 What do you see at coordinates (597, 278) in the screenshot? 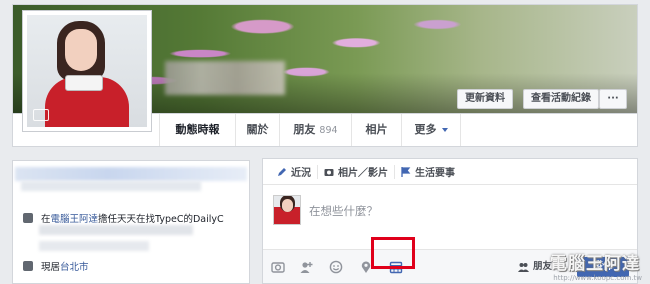
I see `watermark-url: http://www.koopc.com.tw` at bounding box center [597, 278].